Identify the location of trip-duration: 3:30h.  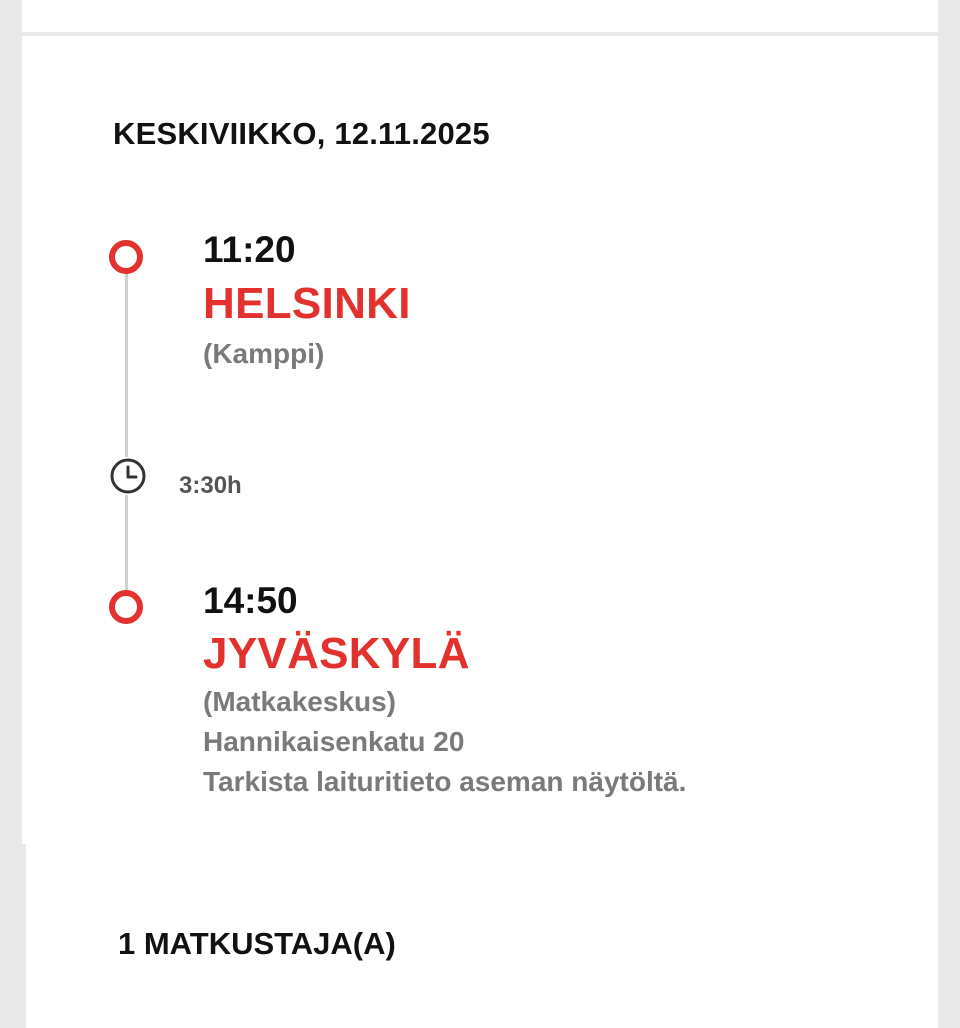
(210, 485).